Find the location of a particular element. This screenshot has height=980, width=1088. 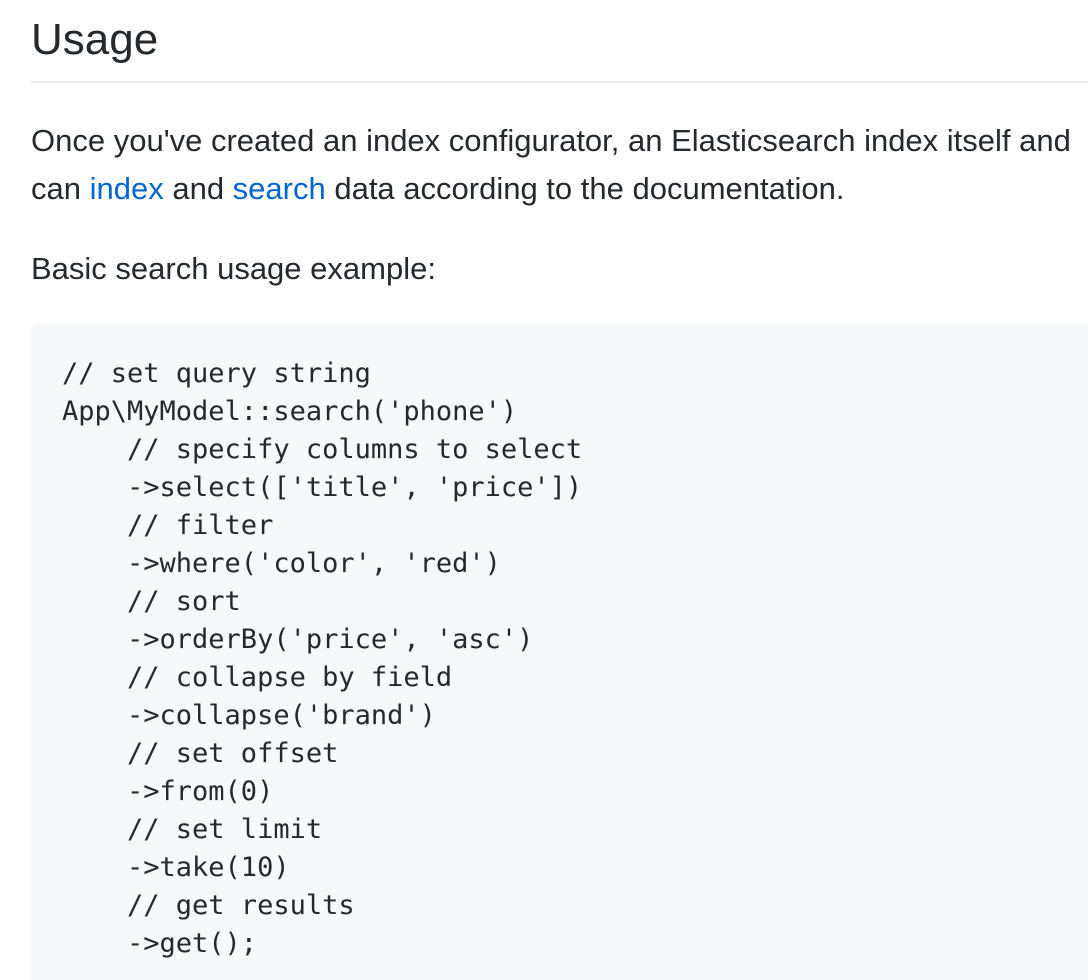

code-line: // collapse by field is located at coordinates (257, 677).